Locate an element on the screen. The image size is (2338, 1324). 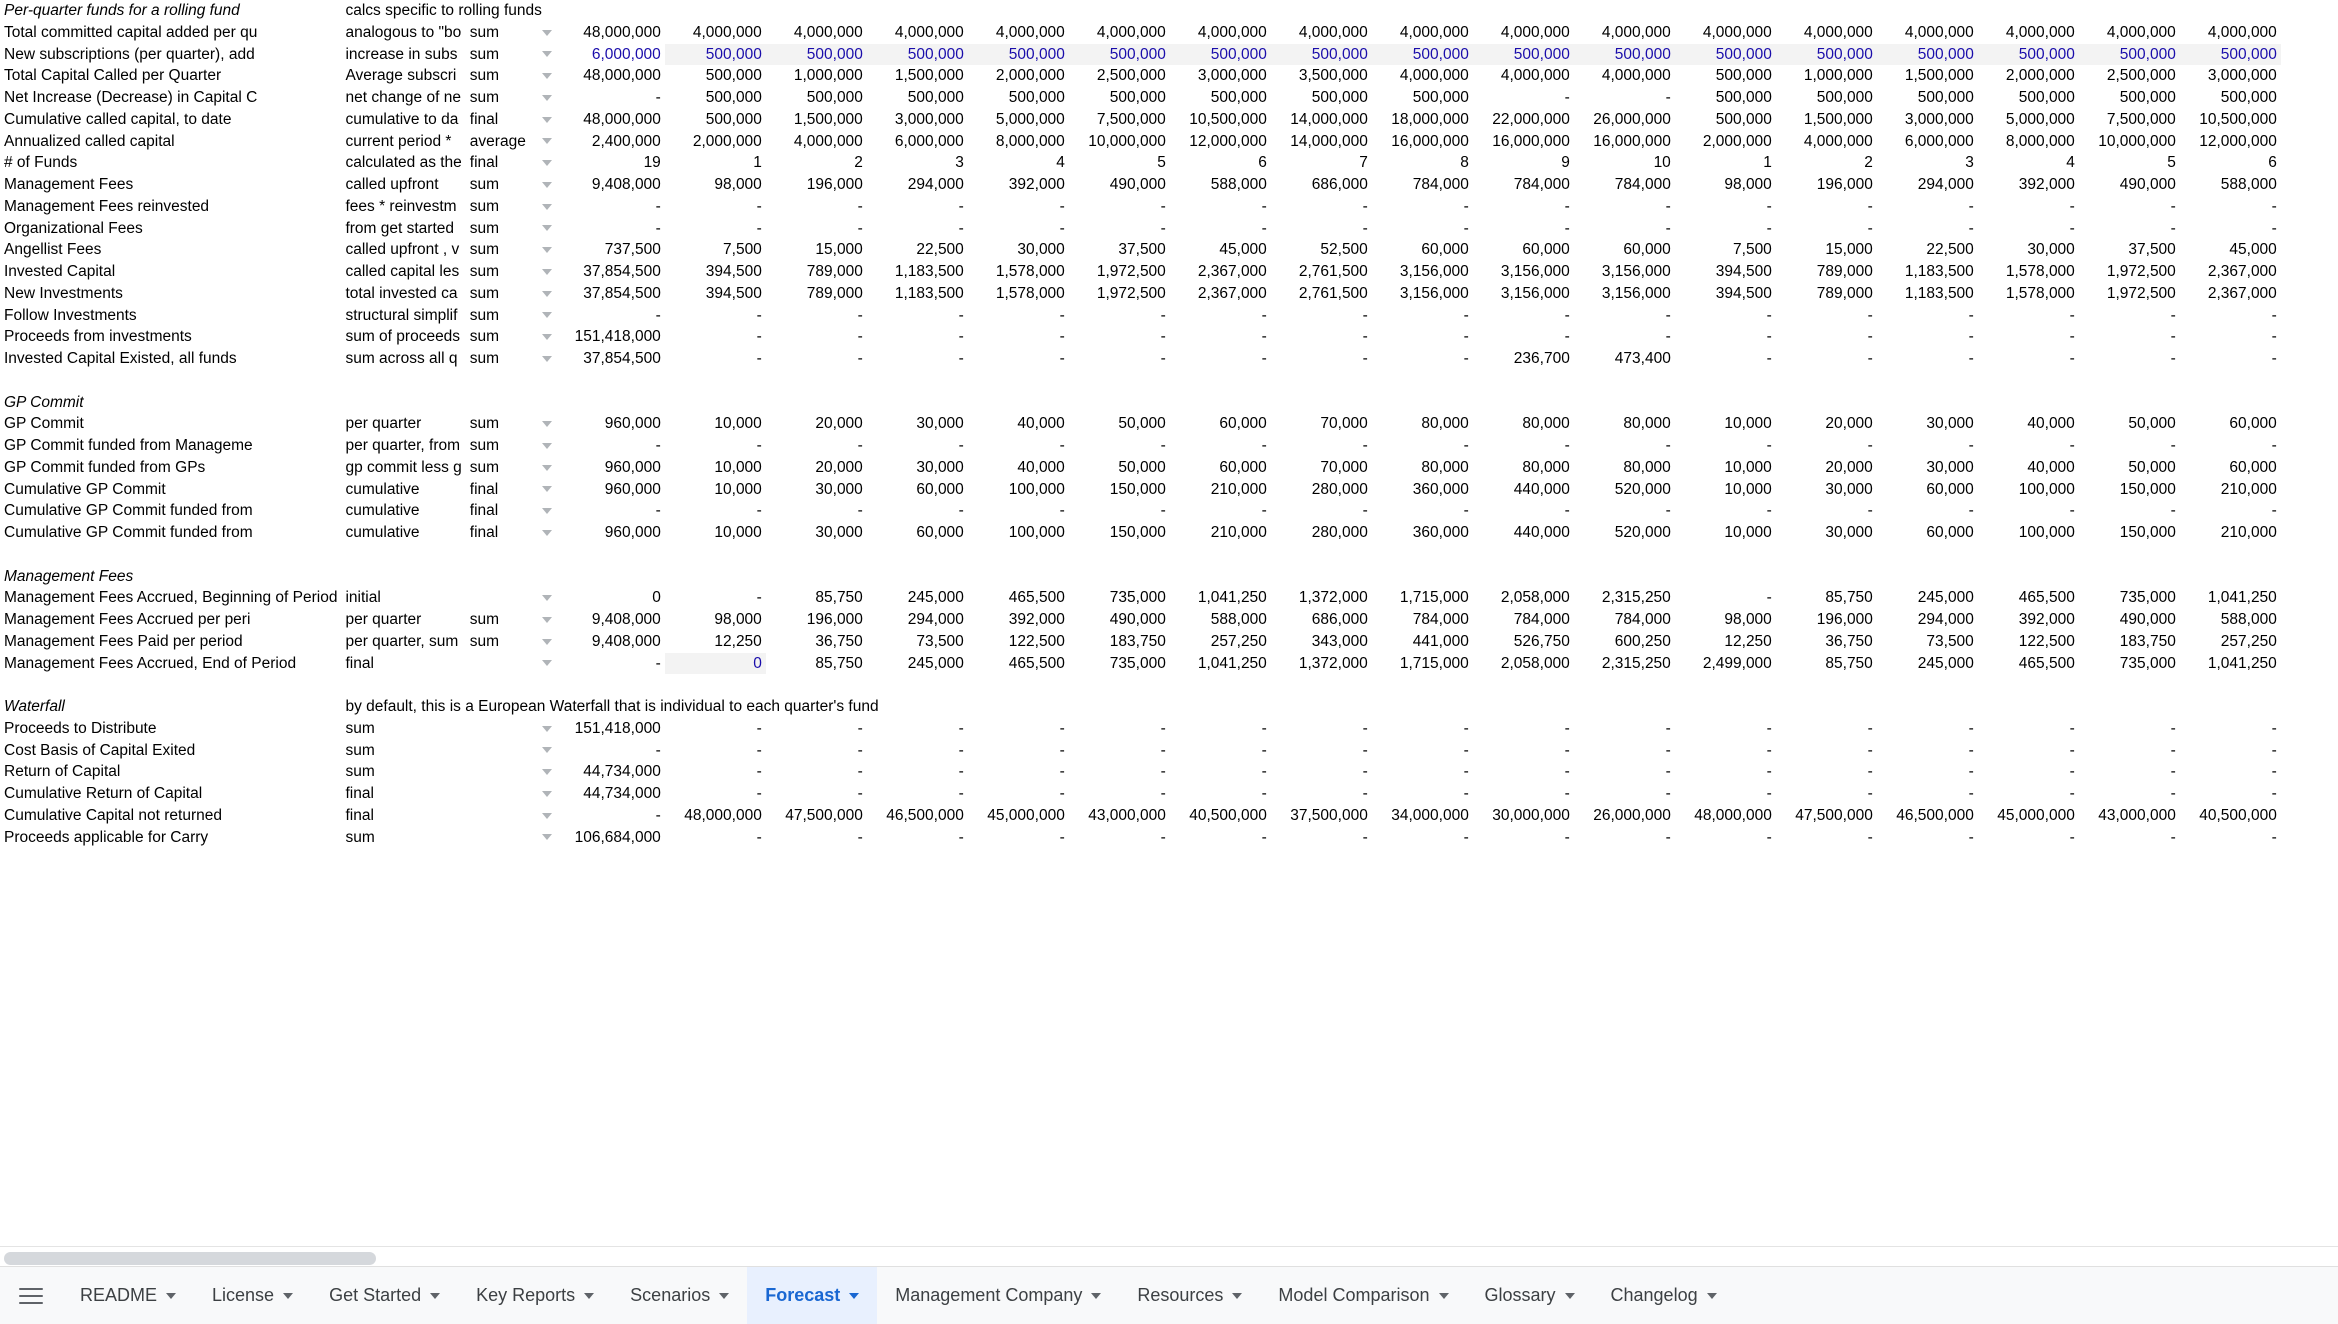
cell-q11: 500,000 is located at coordinates (1725, 76).